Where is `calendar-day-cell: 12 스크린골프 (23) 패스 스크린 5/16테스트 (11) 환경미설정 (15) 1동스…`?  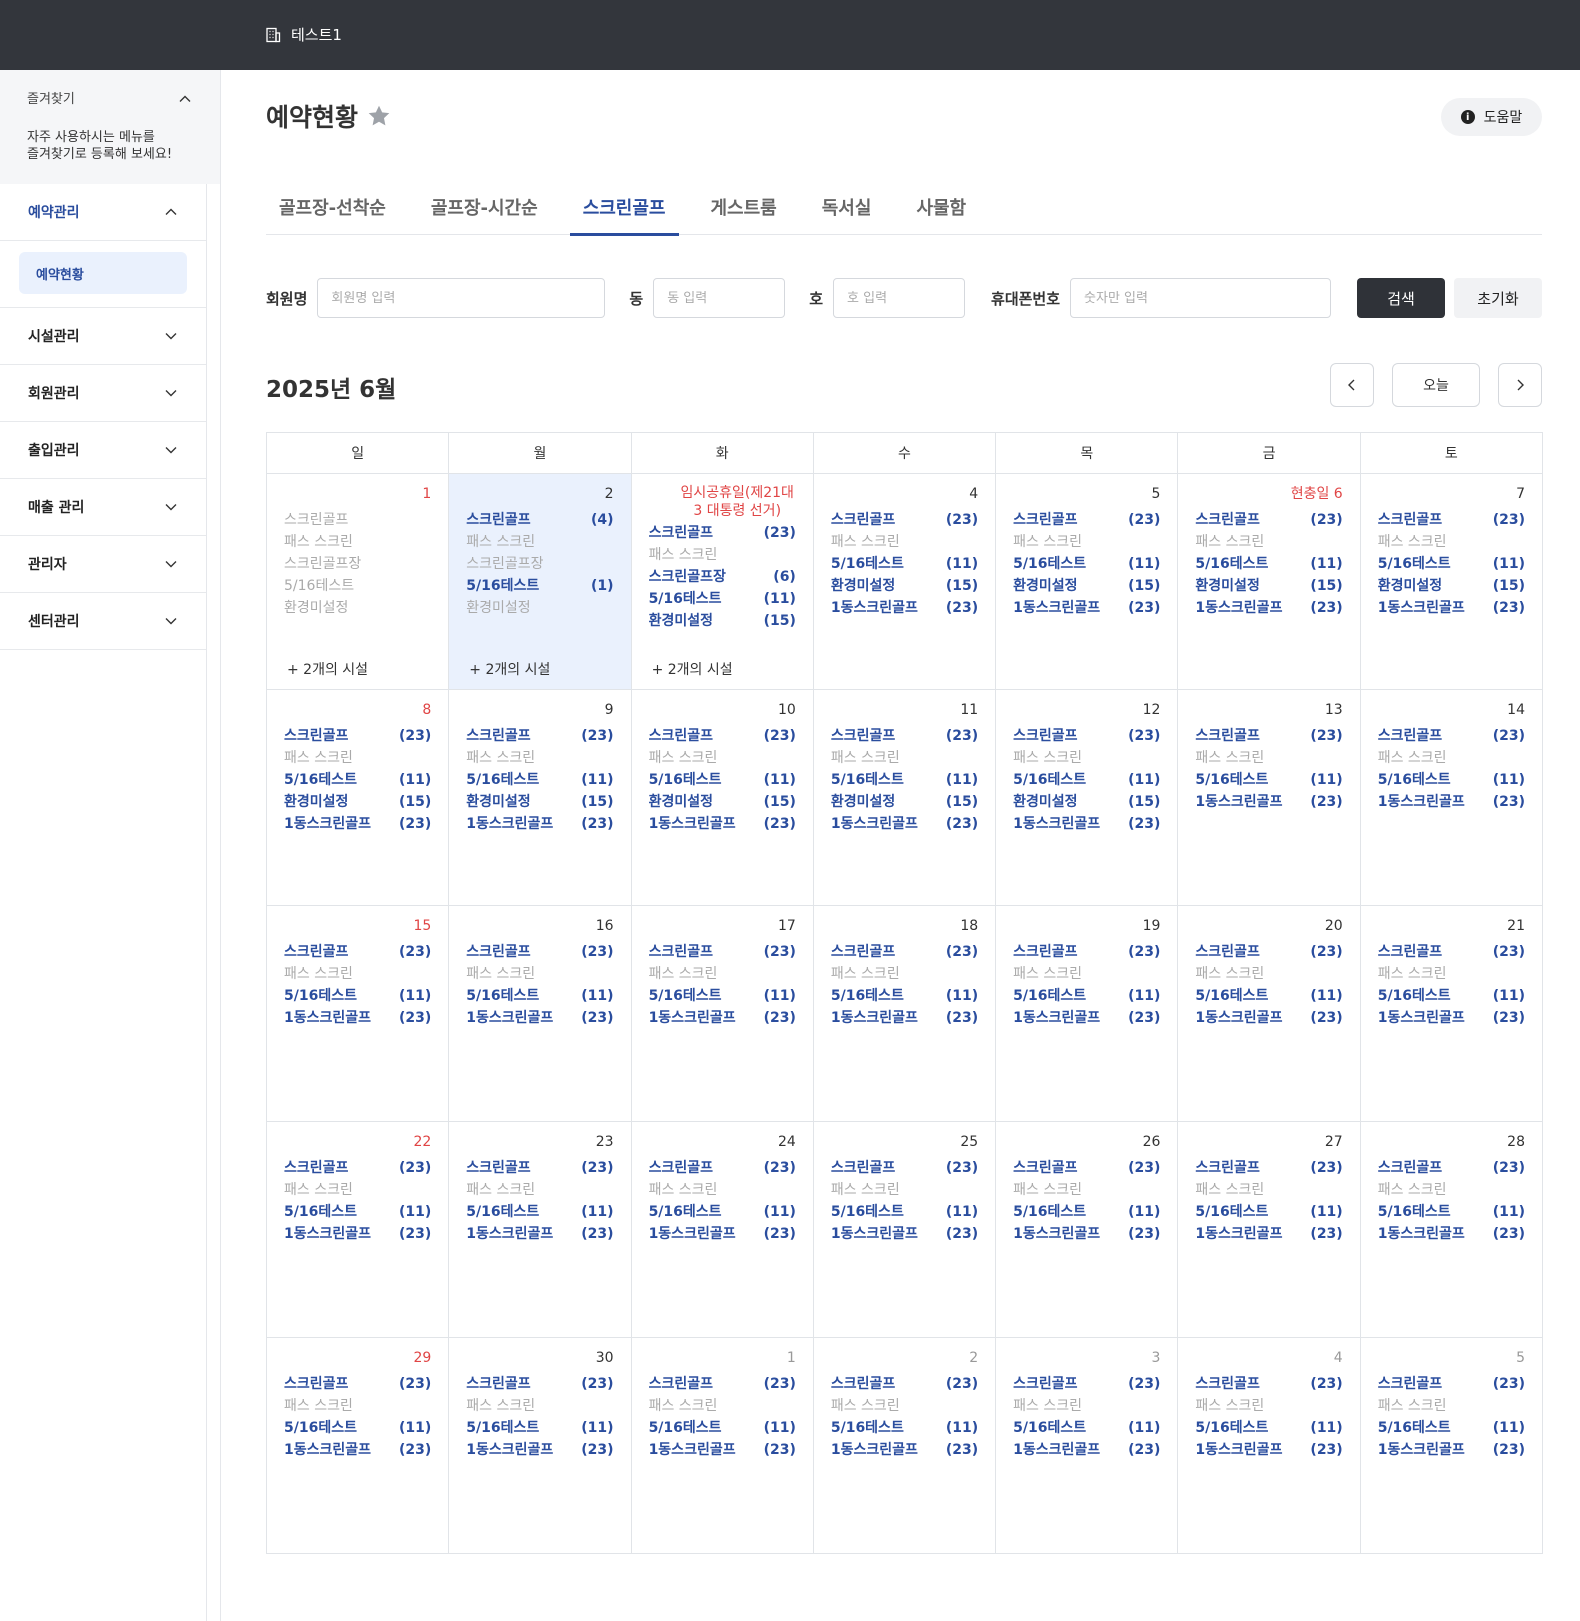 calendar-day-cell: 12 스크린골프 (23) 패스 스크린 5/16테스트 (11) 환경미설정 (15) 1동스… is located at coordinates (1087, 798).